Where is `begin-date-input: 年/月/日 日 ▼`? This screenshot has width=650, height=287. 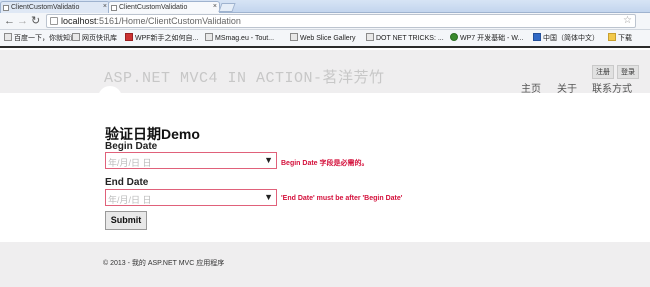 begin-date-input: 年/月/日 日 ▼ is located at coordinates (191, 160).